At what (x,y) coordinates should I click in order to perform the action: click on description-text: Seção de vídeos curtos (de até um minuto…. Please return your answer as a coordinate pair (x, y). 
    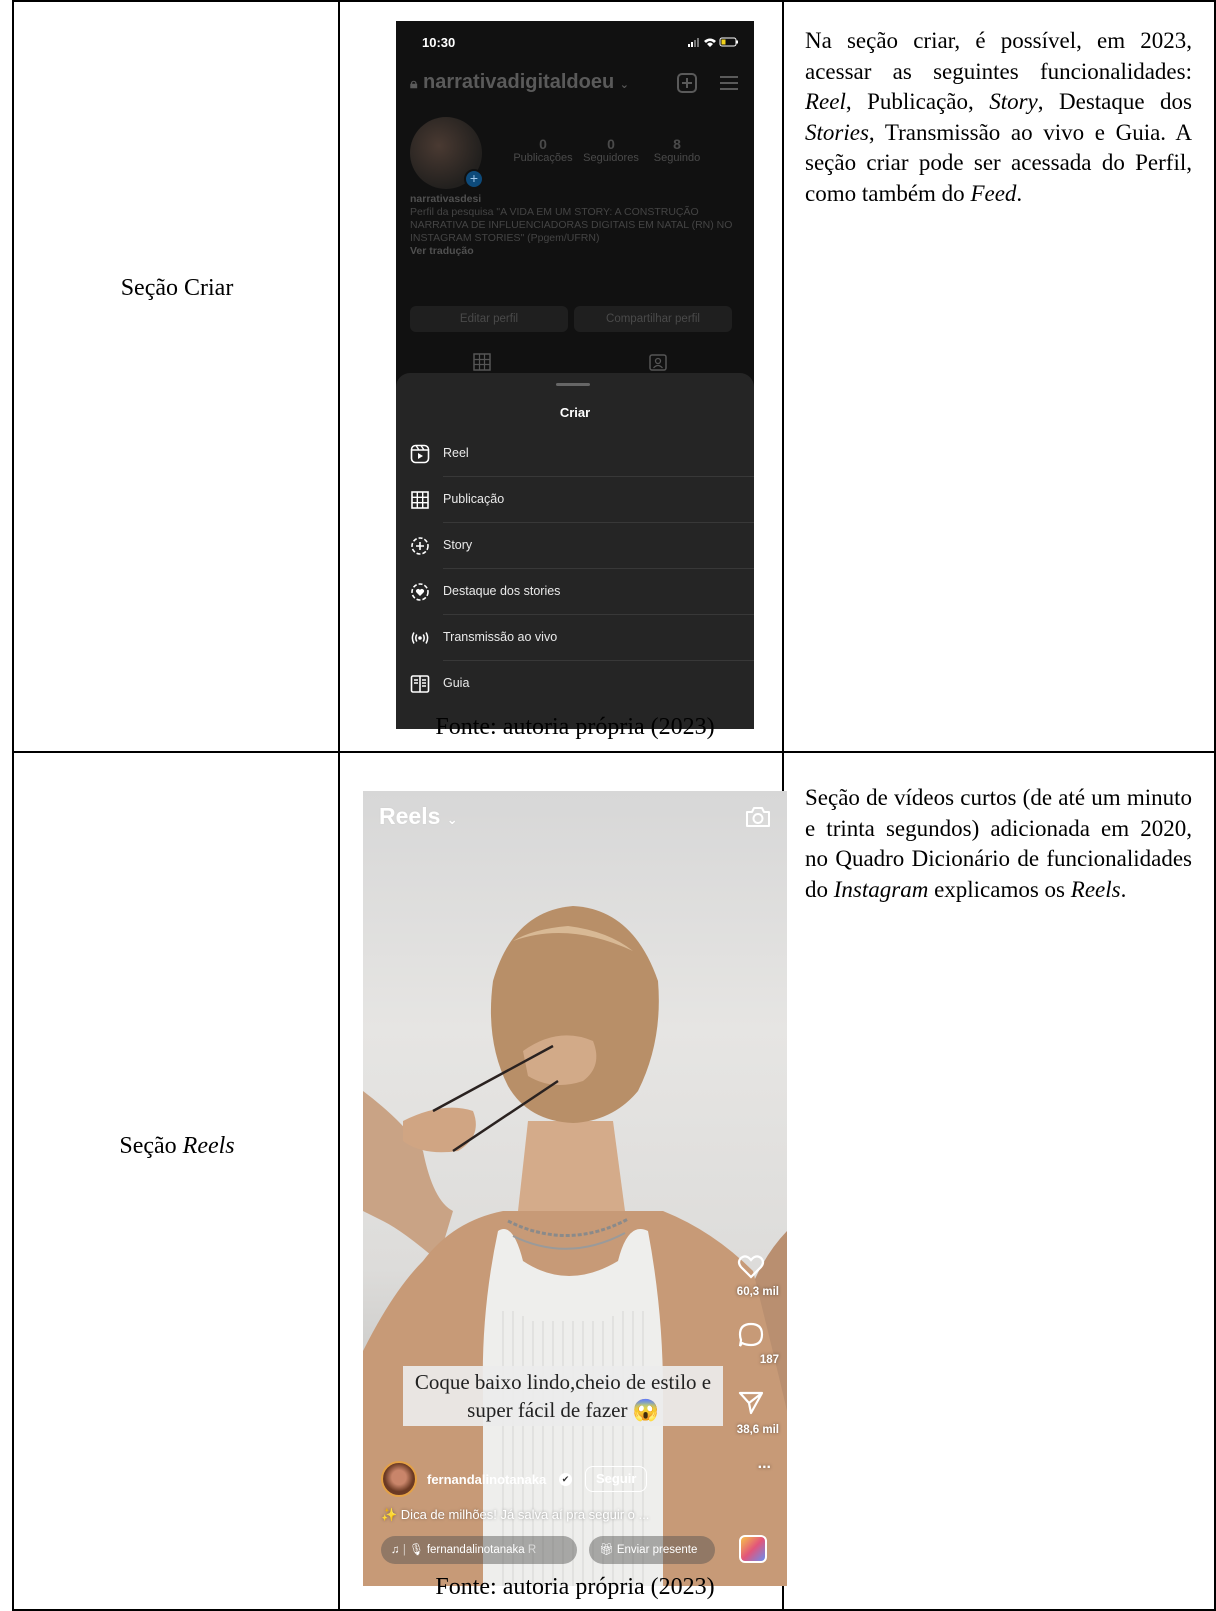
    Looking at the image, I should click on (998, 843).